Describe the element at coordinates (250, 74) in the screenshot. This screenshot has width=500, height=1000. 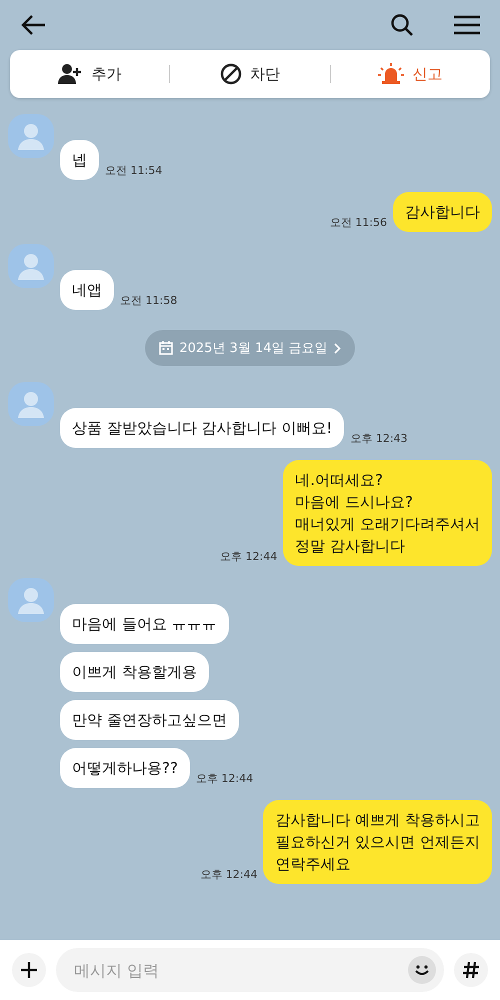
I see `block-button: 차단` at that location.